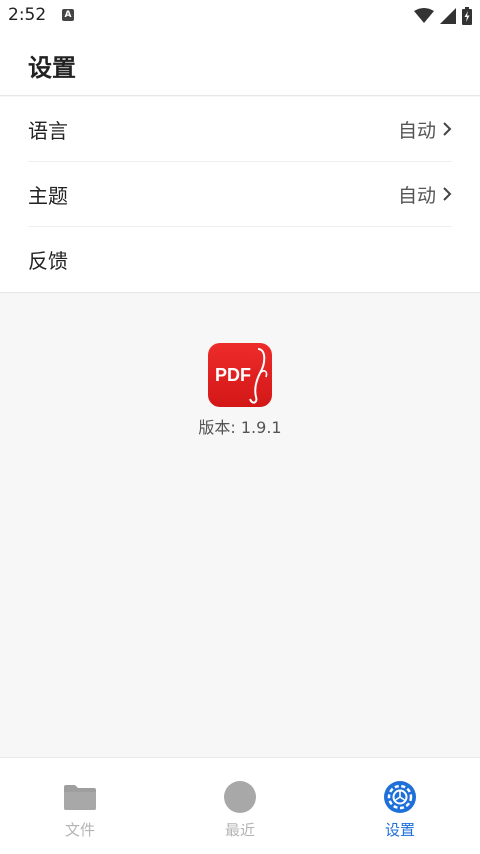  Describe the element at coordinates (240, 64) in the screenshot. I see `app-header: 设置` at that location.